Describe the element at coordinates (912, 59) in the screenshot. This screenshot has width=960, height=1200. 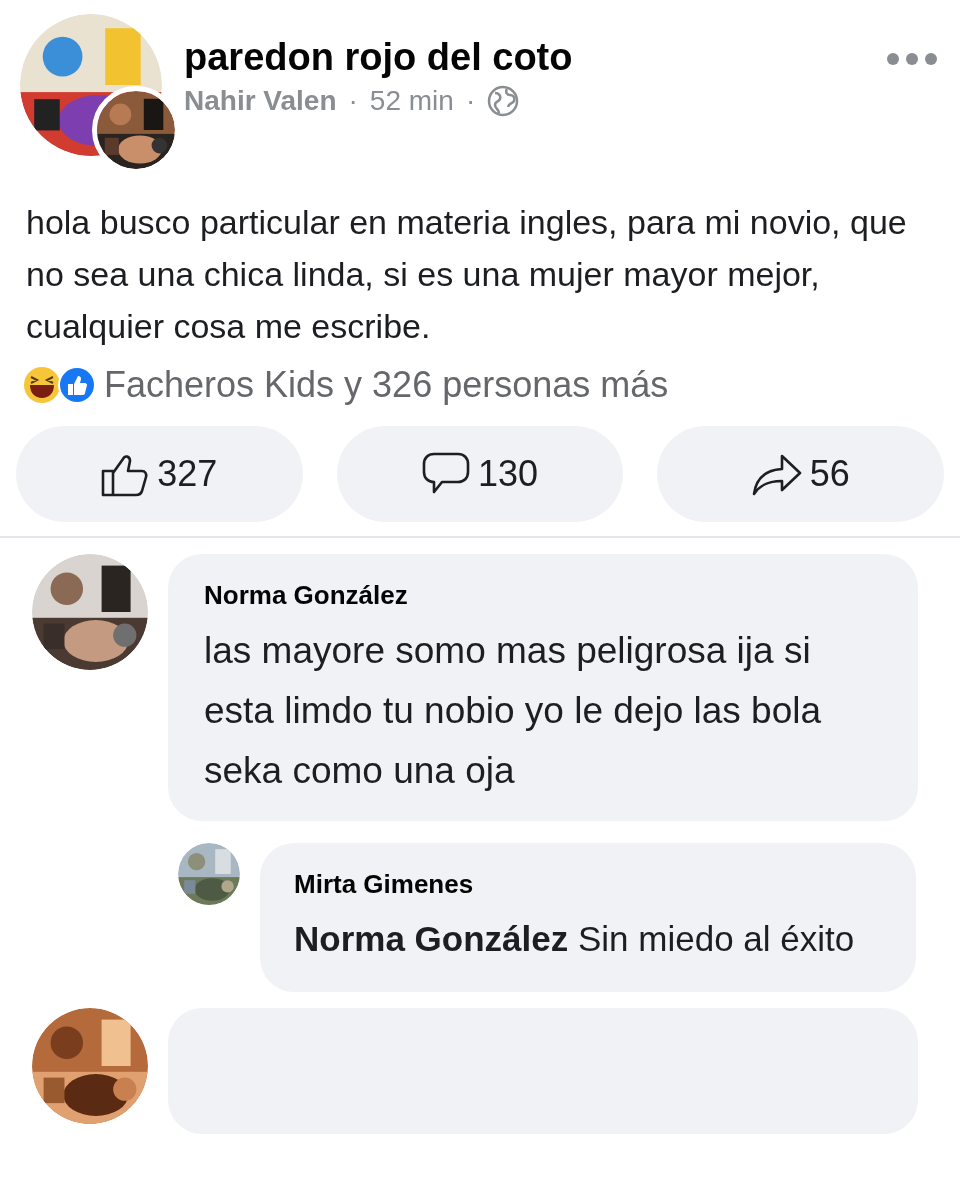
I see `more-options-icon` at that location.